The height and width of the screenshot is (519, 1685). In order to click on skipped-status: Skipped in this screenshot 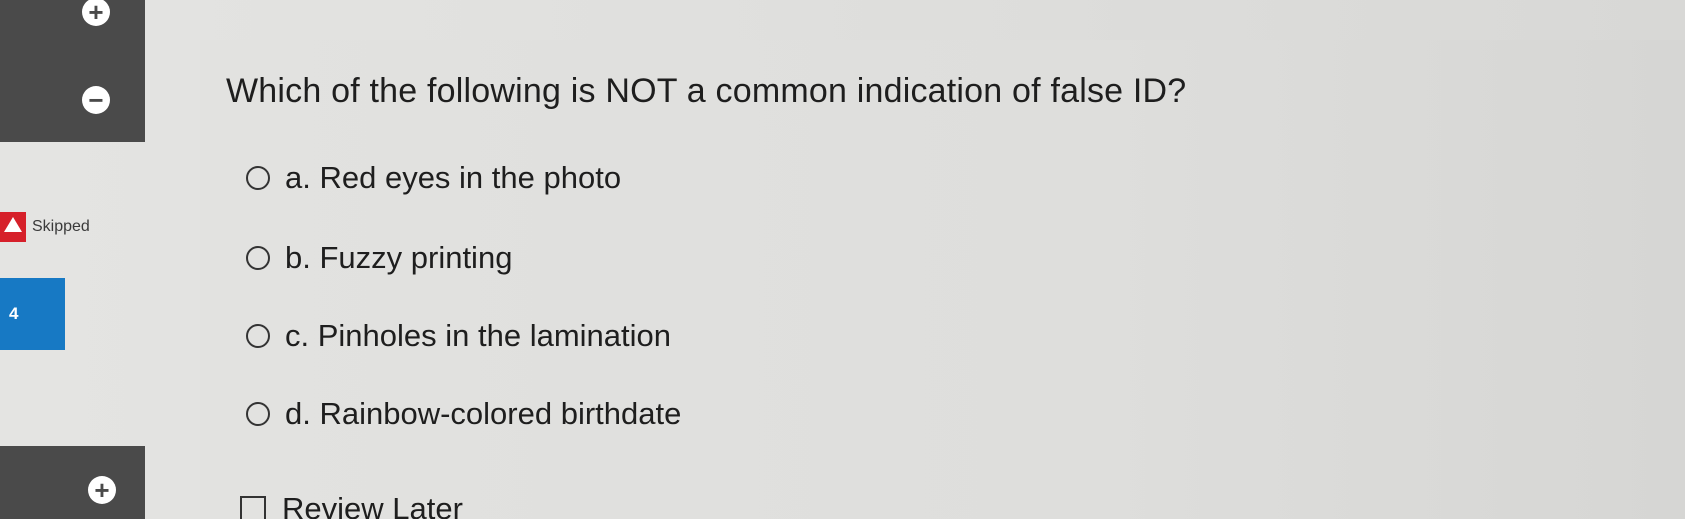, I will do `click(45, 227)`.